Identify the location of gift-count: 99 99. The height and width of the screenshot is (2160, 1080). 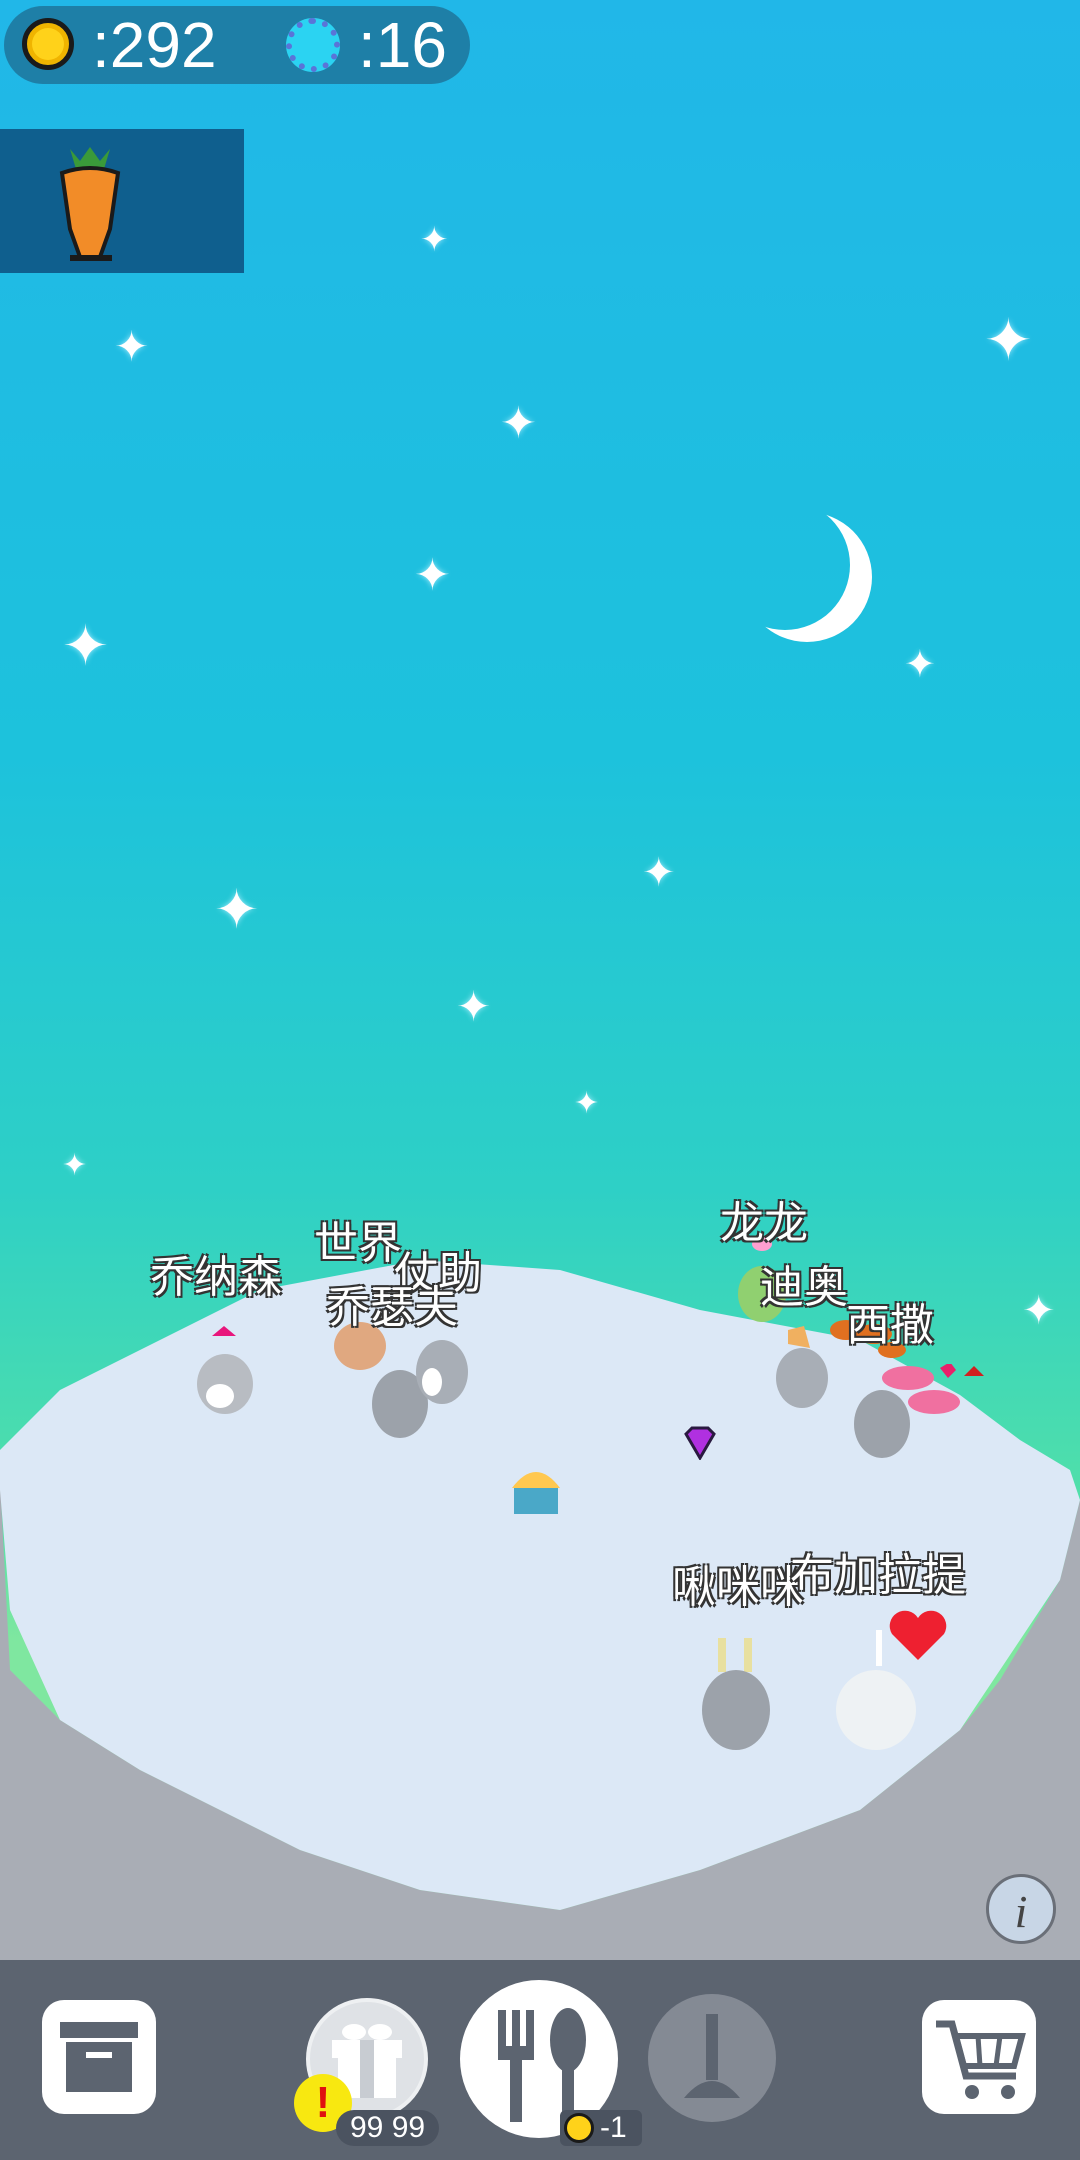
(388, 2128).